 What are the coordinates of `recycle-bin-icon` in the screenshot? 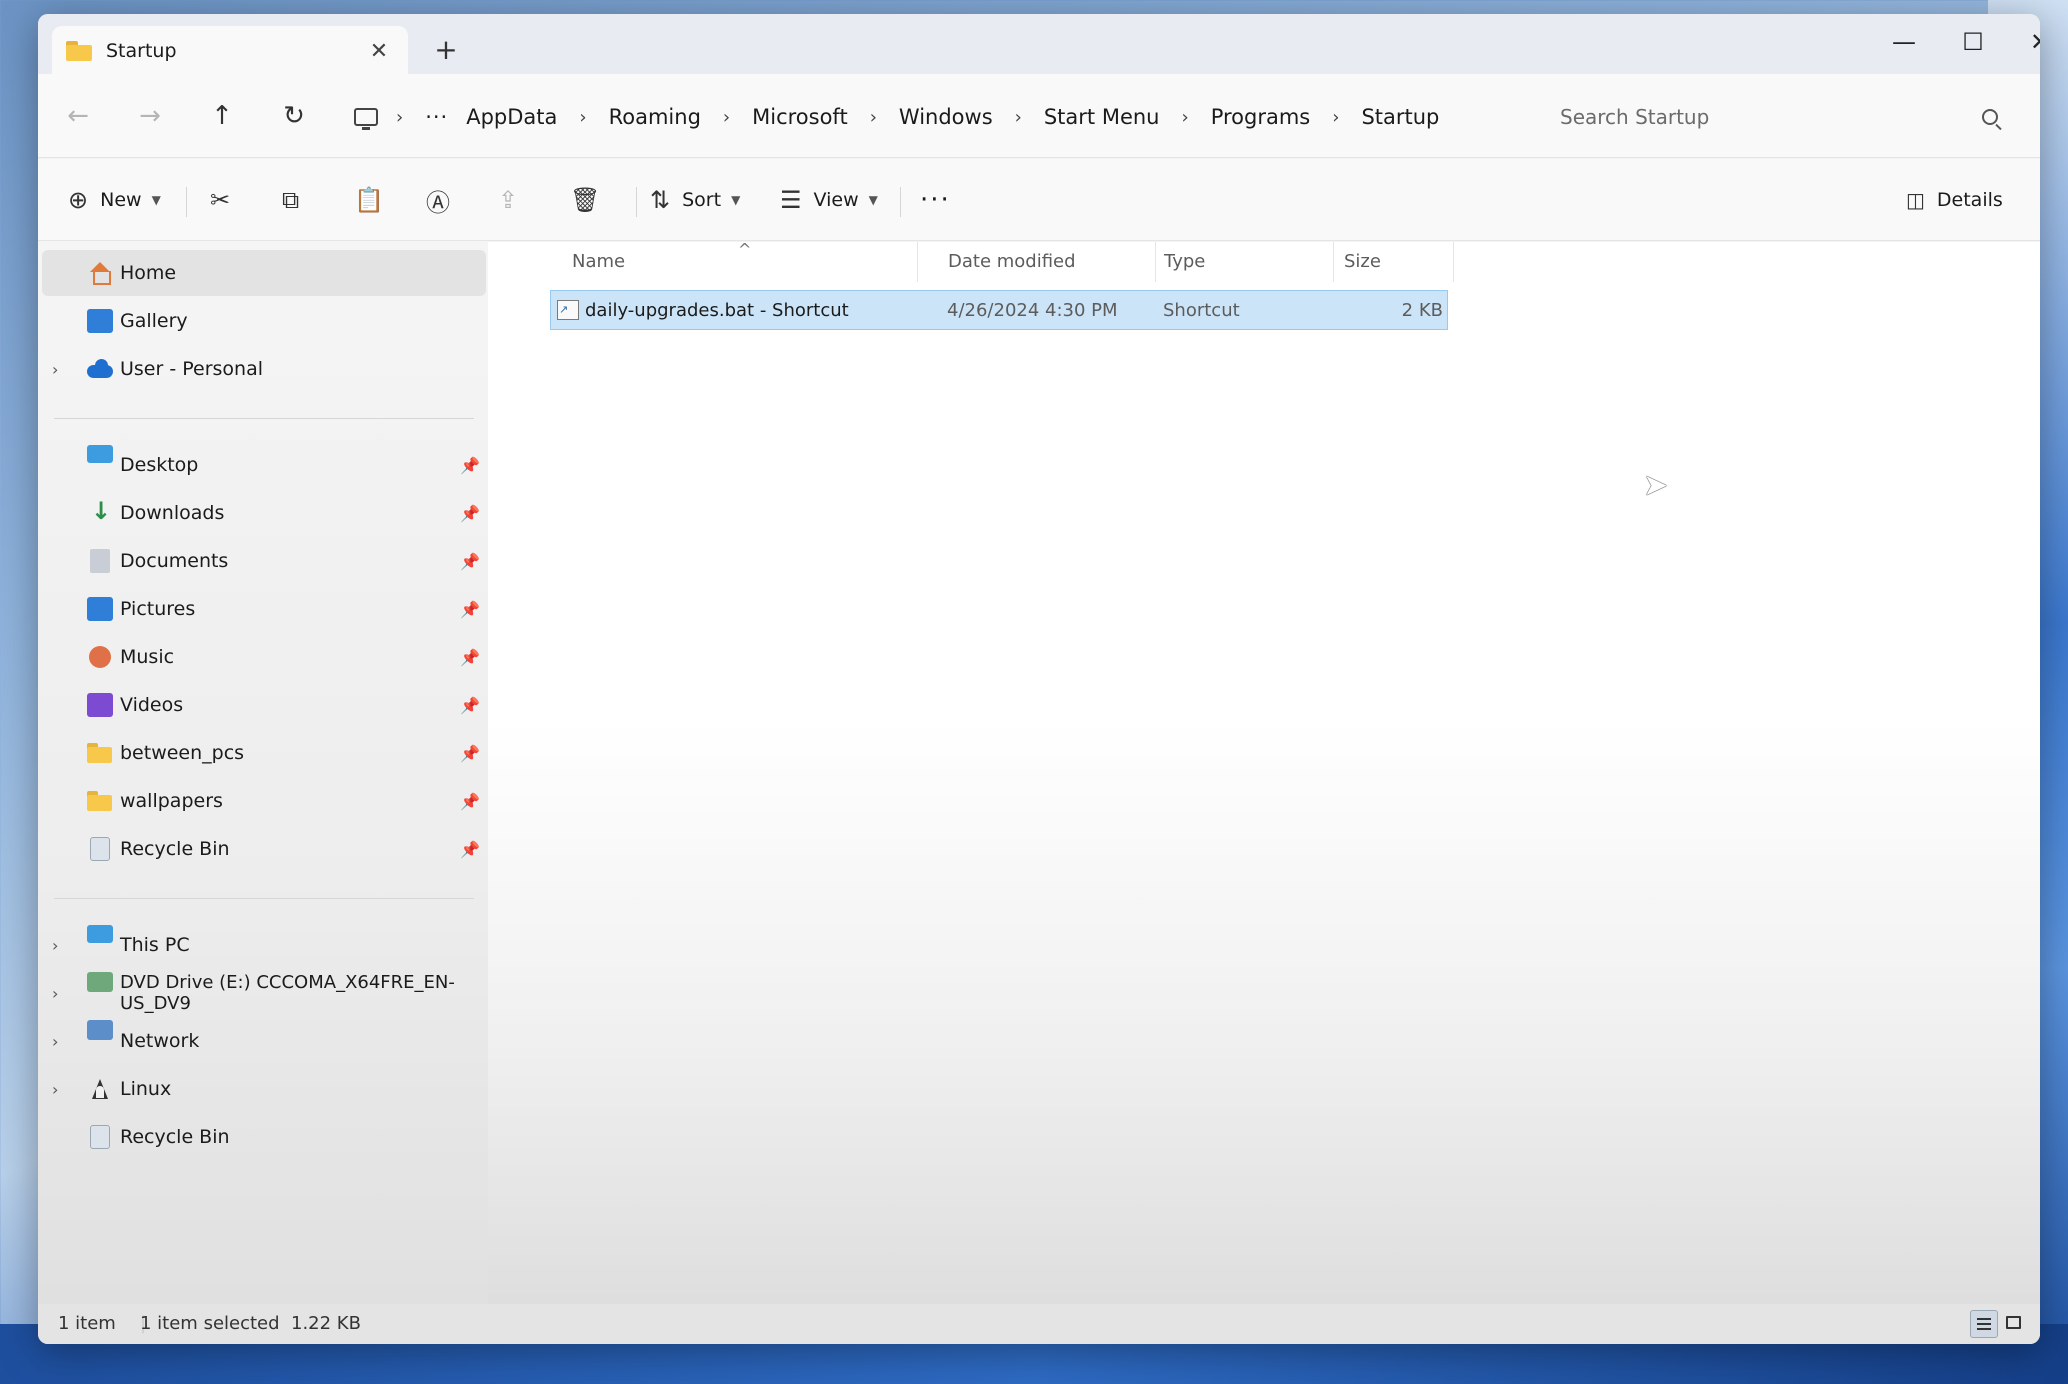 It's located at (100, 849).